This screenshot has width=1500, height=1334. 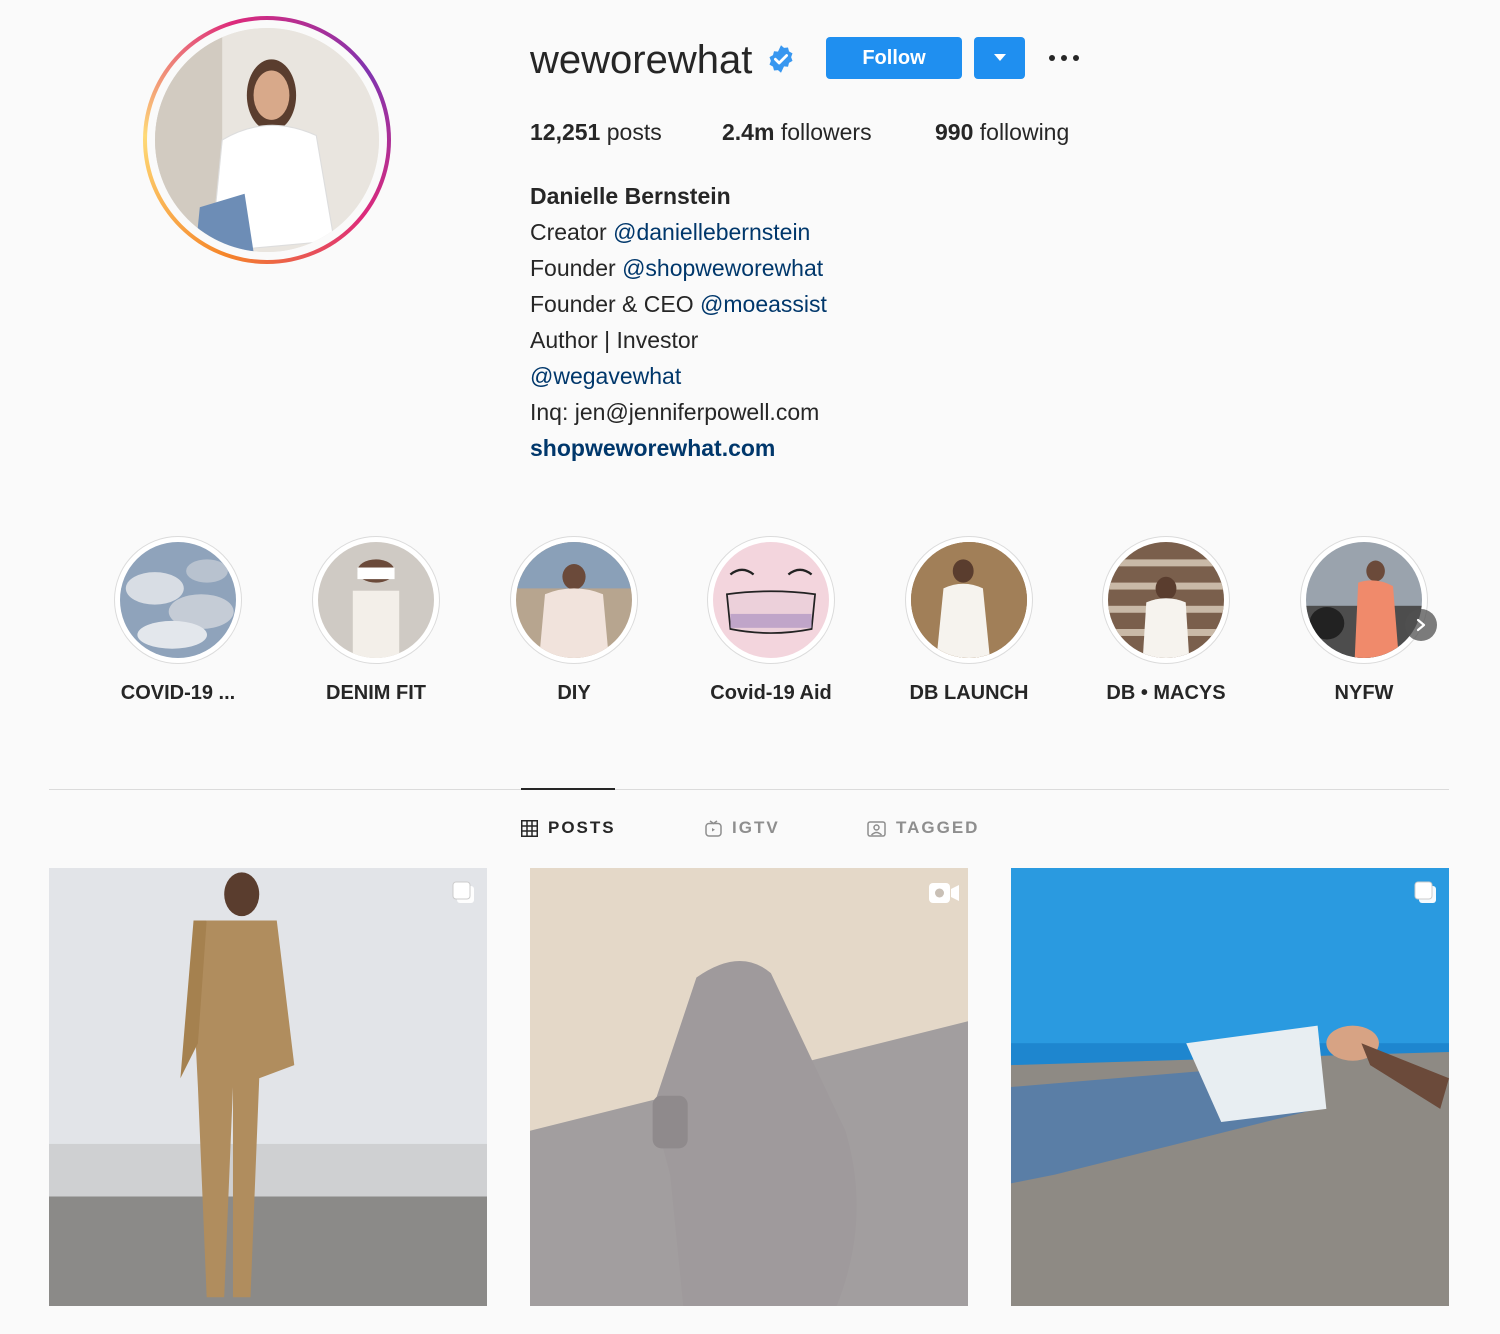 I want to click on highlight-item: DB LAUNCH, so click(x=969, y=620).